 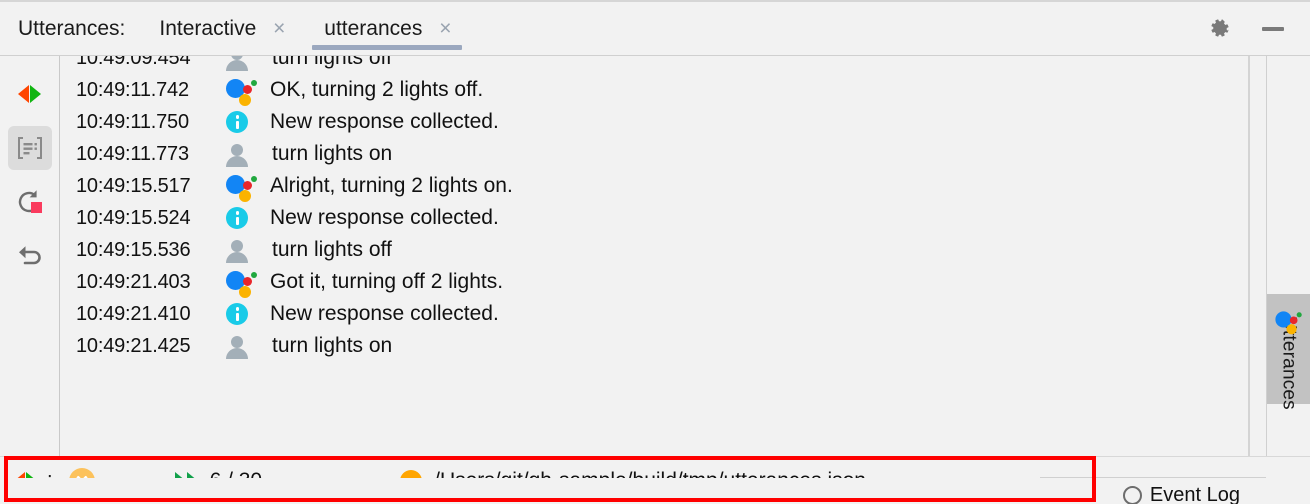 I want to click on log-row: 10:49:11.773 turn lights on, so click(x=663, y=154).